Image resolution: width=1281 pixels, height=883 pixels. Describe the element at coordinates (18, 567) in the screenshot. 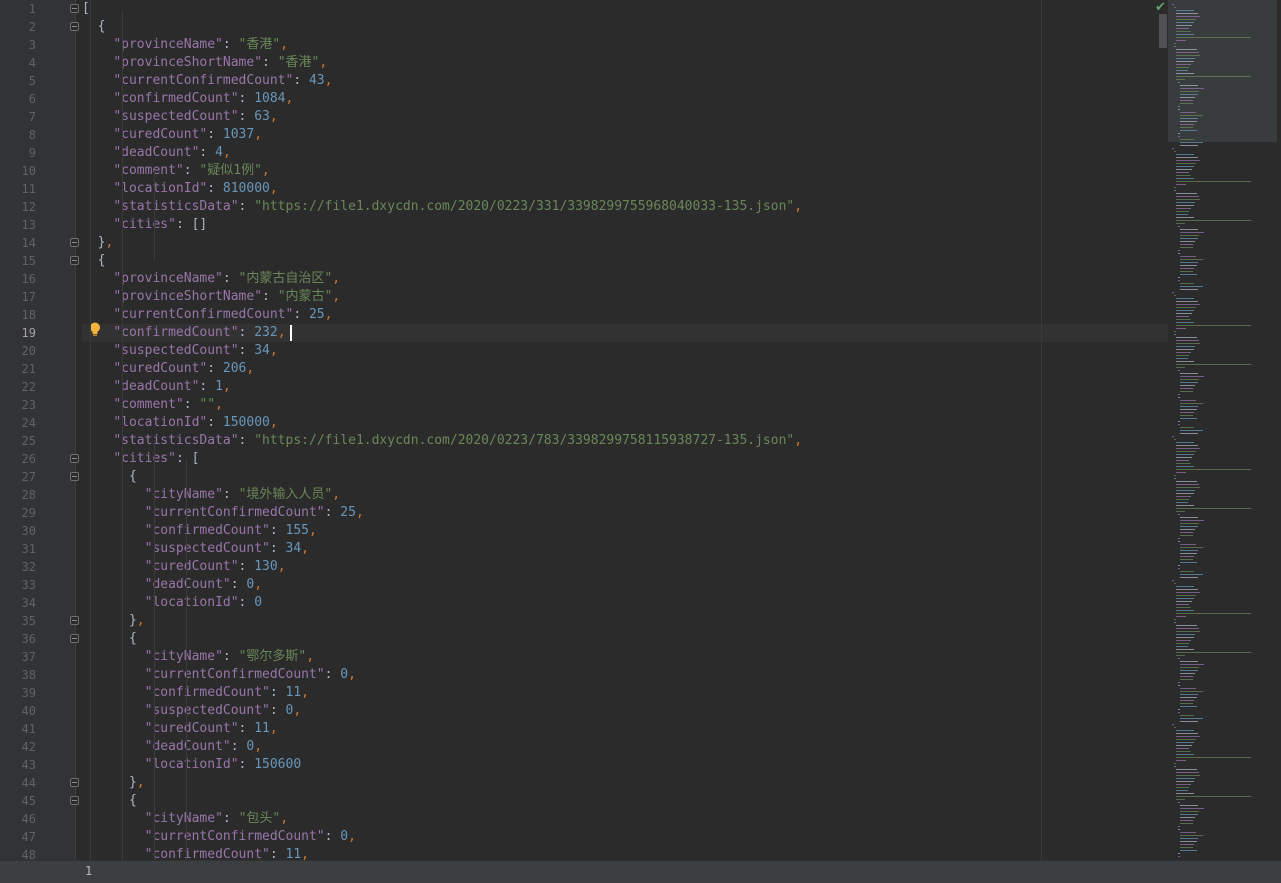

I see `line-number: 32` at that location.